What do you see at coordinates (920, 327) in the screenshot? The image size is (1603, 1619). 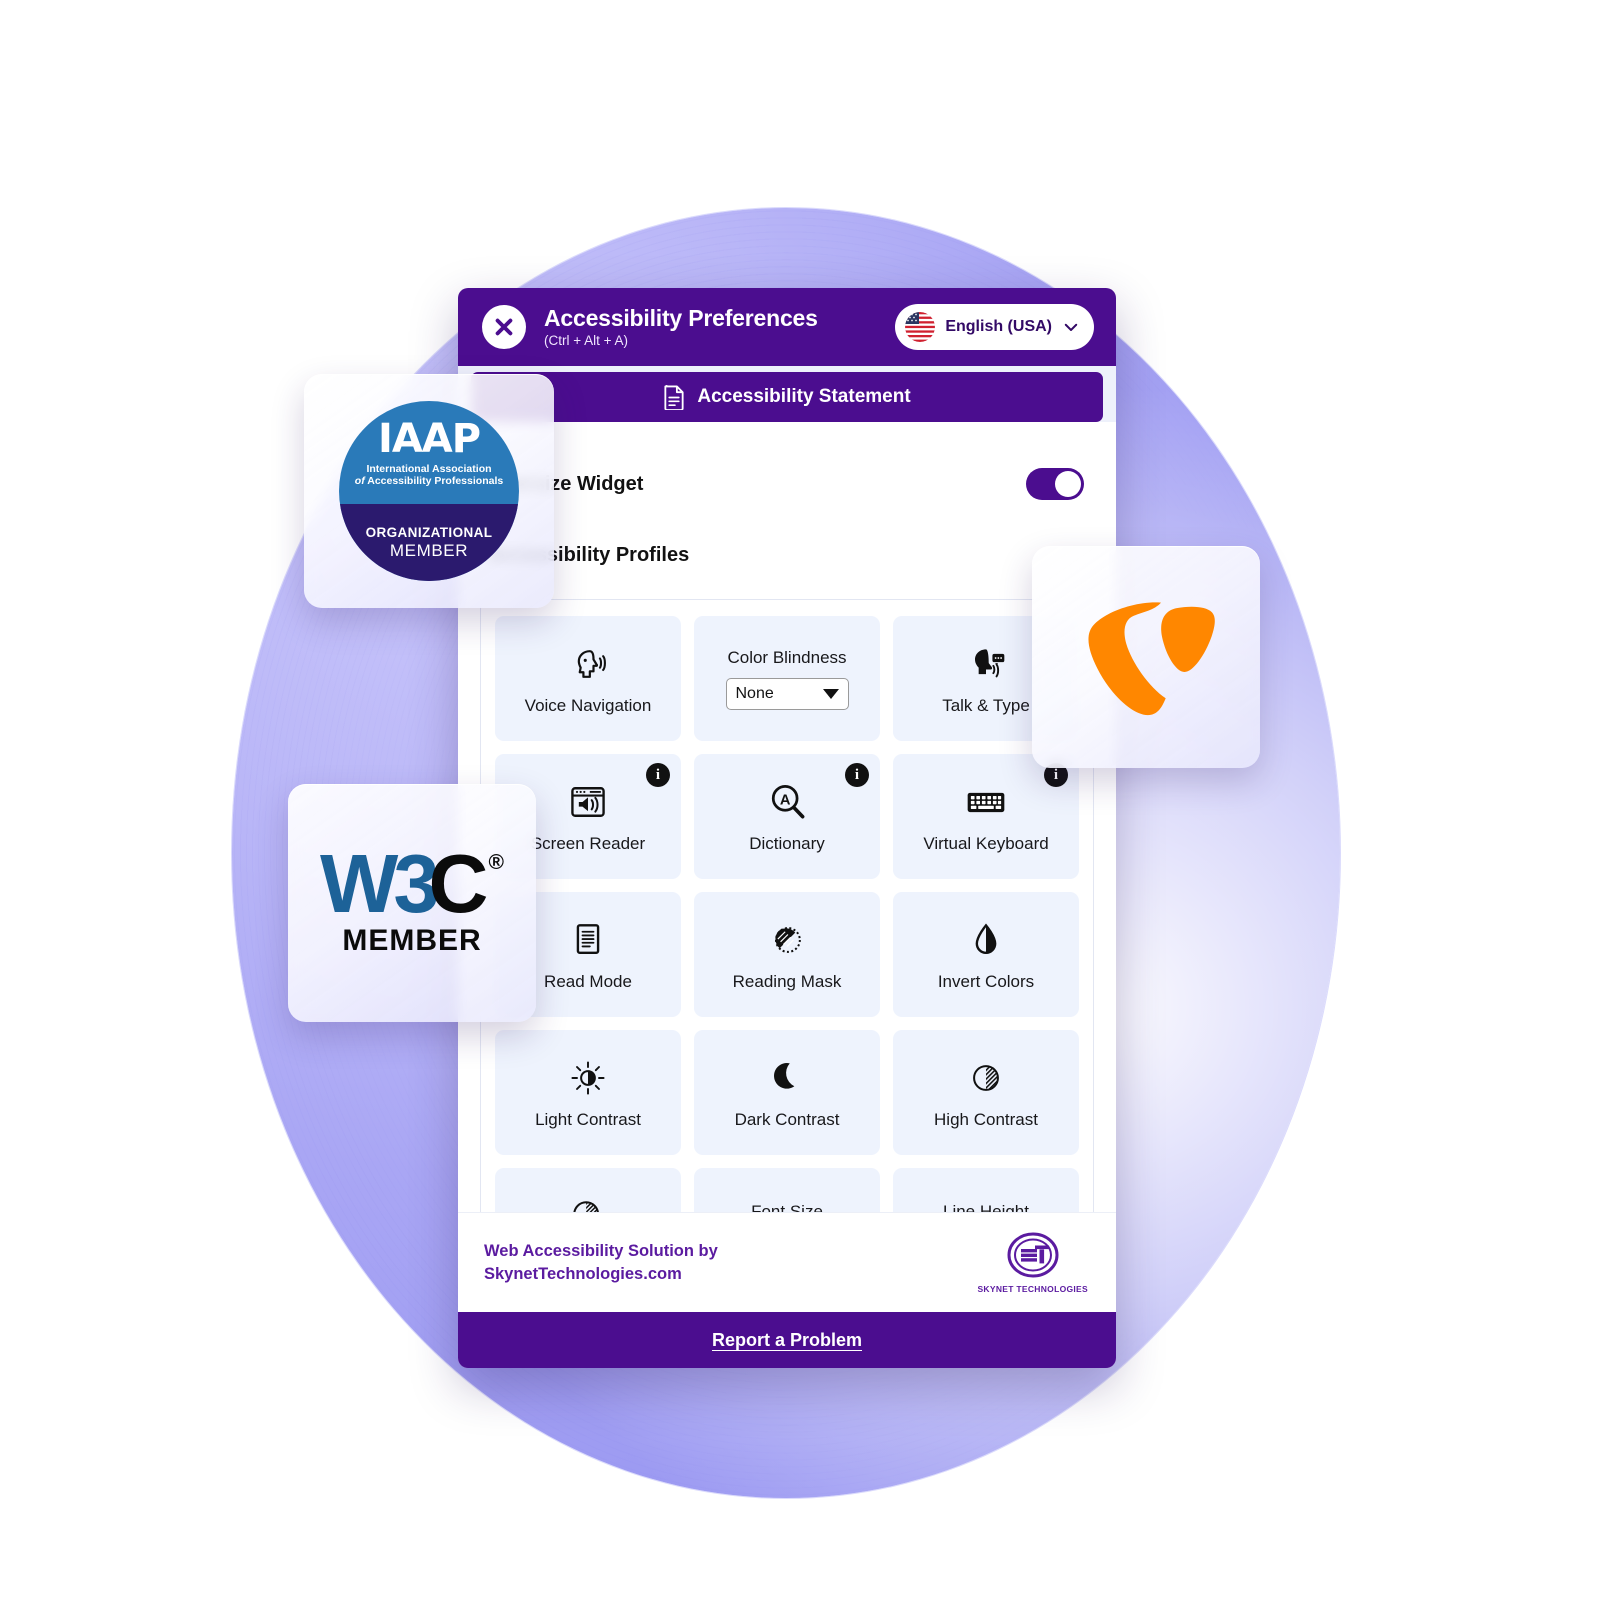 I see `usa-flag-icon` at bounding box center [920, 327].